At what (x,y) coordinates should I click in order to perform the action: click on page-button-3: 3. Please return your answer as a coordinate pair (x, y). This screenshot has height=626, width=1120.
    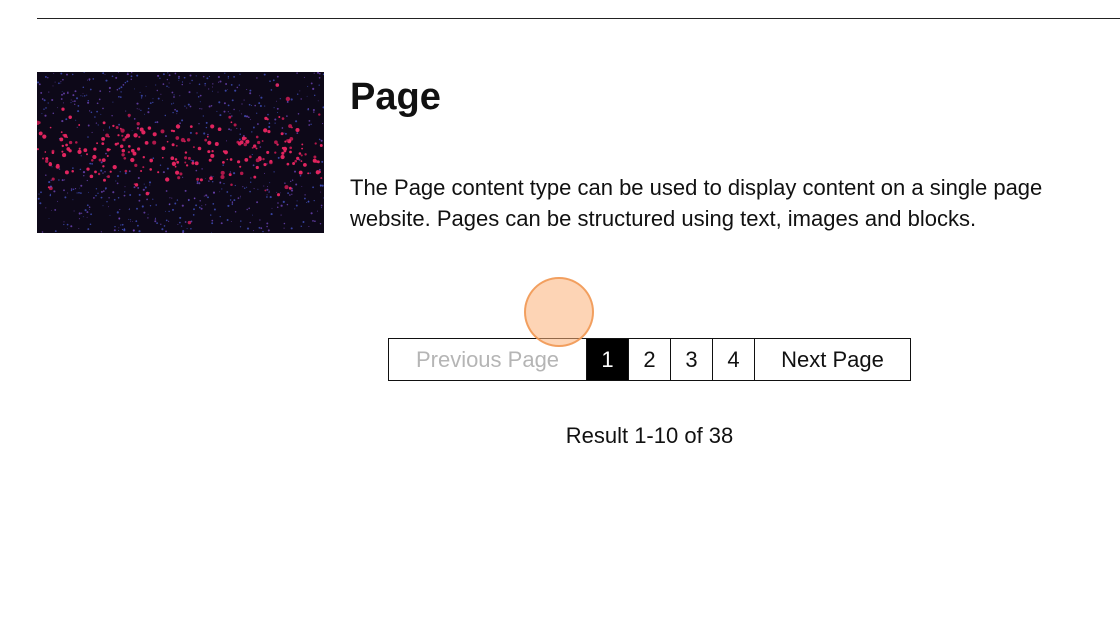
    Looking at the image, I should click on (692, 359).